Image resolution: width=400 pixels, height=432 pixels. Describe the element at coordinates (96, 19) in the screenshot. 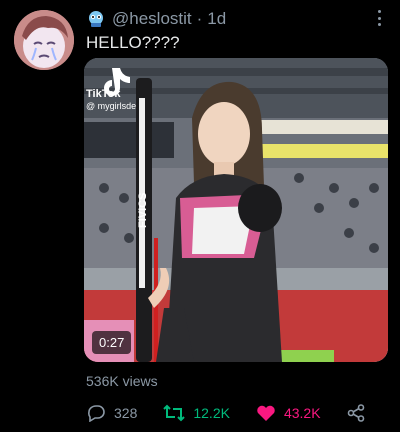

I see `emoji-badge-icon` at that location.